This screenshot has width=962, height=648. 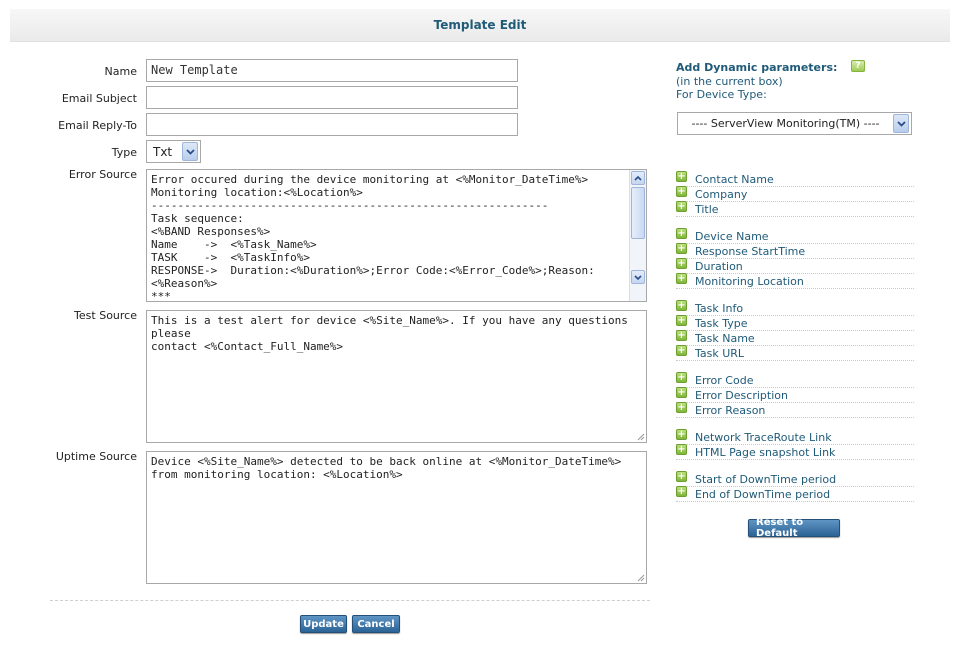 What do you see at coordinates (97, 125) in the screenshot?
I see `reply-to-label: Email Reply-To` at bounding box center [97, 125].